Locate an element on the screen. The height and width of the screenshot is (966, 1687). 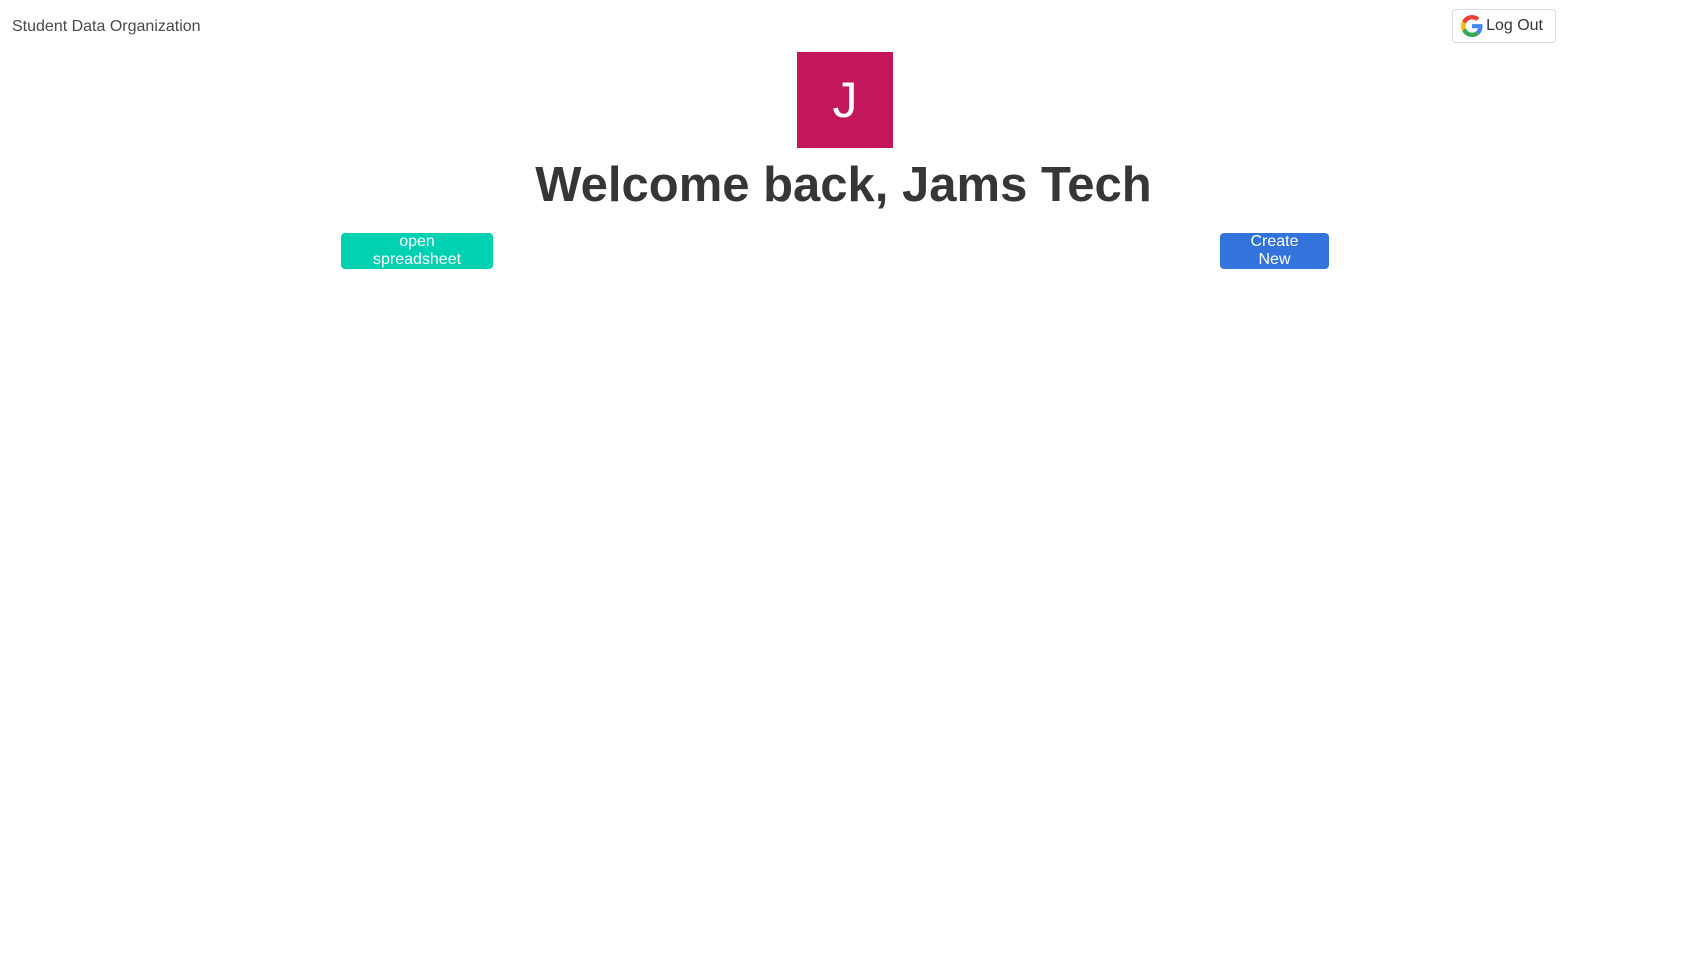
avatar-initial: J is located at coordinates (845, 100).